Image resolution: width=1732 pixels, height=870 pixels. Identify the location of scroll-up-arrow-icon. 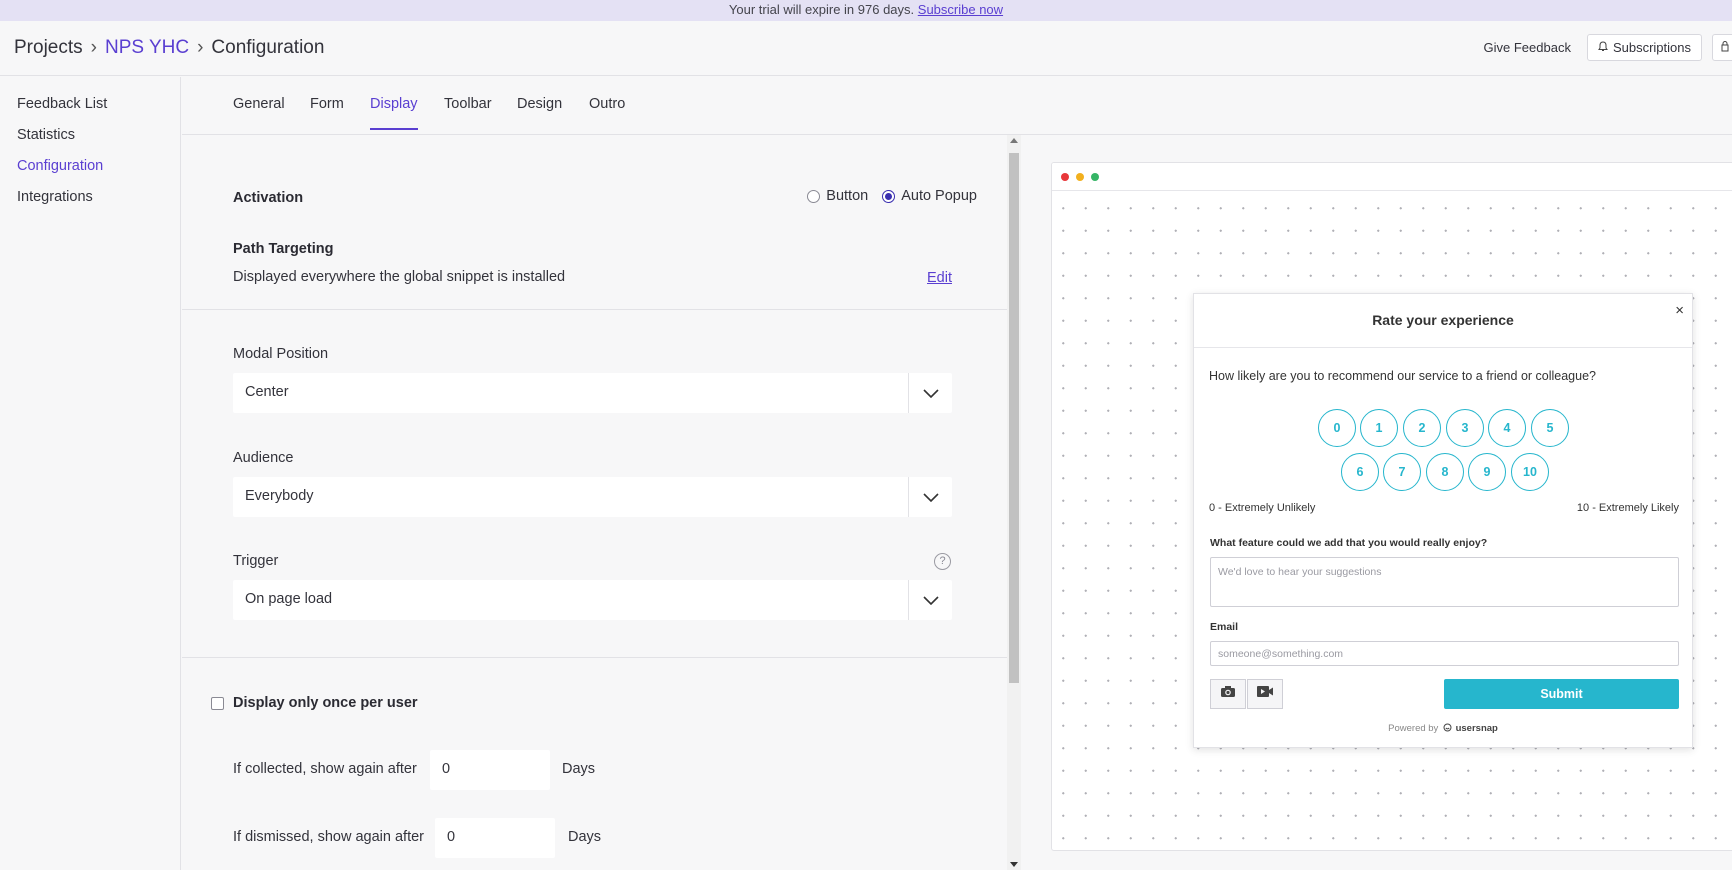
(1014, 140).